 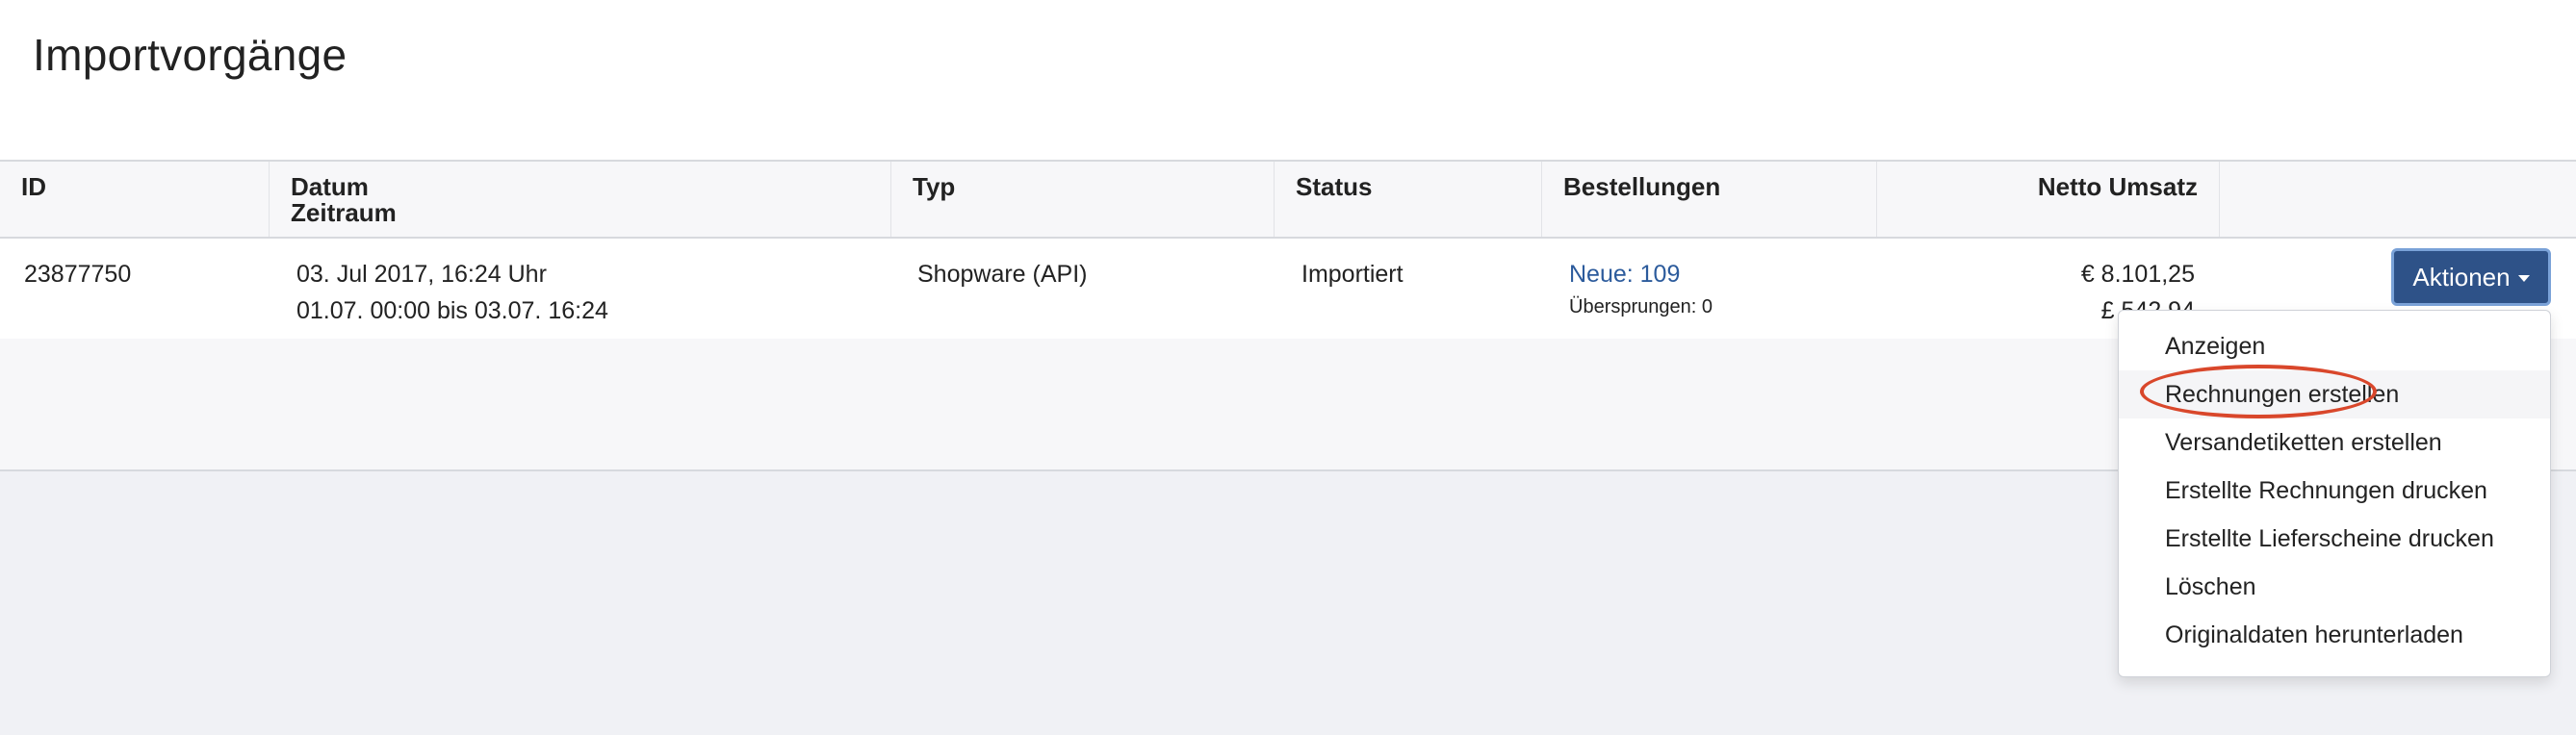 What do you see at coordinates (78, 274) in the screenshot?
I see `cell-id: 23877750` at bounding box center [78, 274].